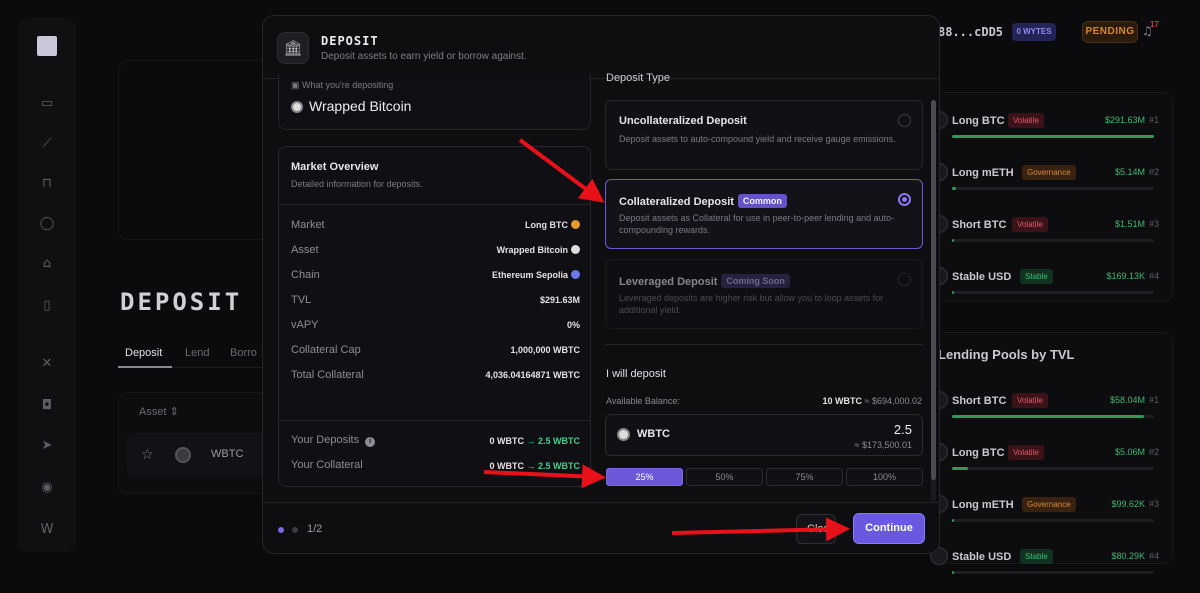 Image resolution: width=1200 pixels, height=593 pixels. What do you see at coordinates (198, 455) in the screenshot?
I see `table-row: ☆ WBTC` at bounding box center [198, 455].